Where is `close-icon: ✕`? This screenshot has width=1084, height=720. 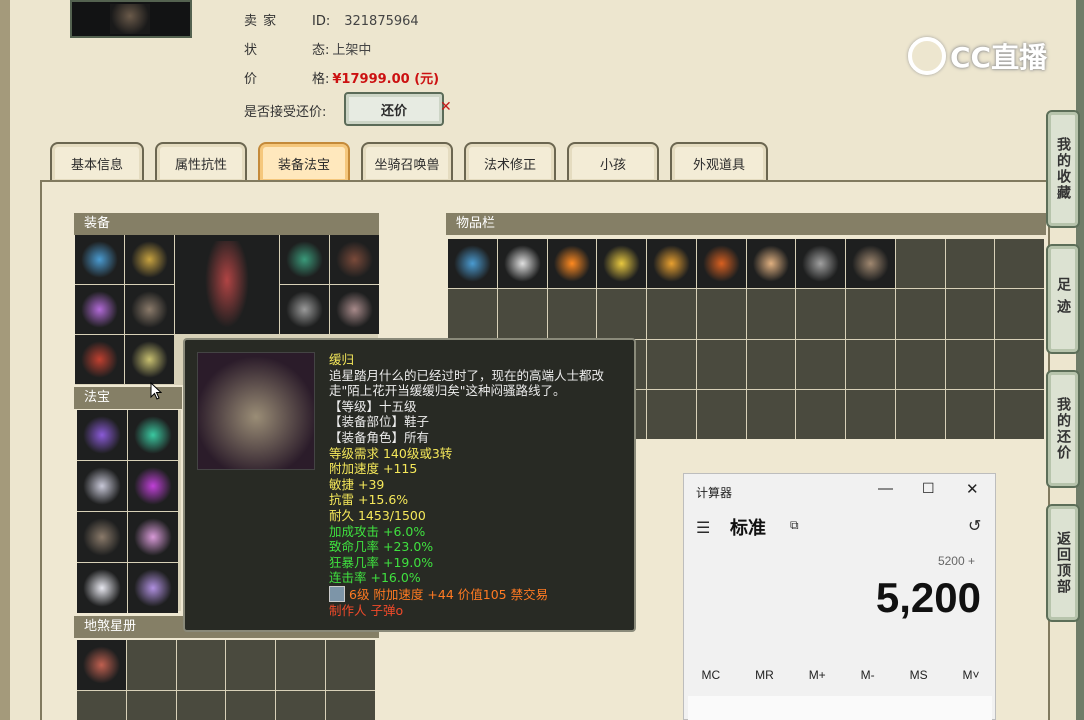
close-icon: ✕ is located at coordinates (446, 107).